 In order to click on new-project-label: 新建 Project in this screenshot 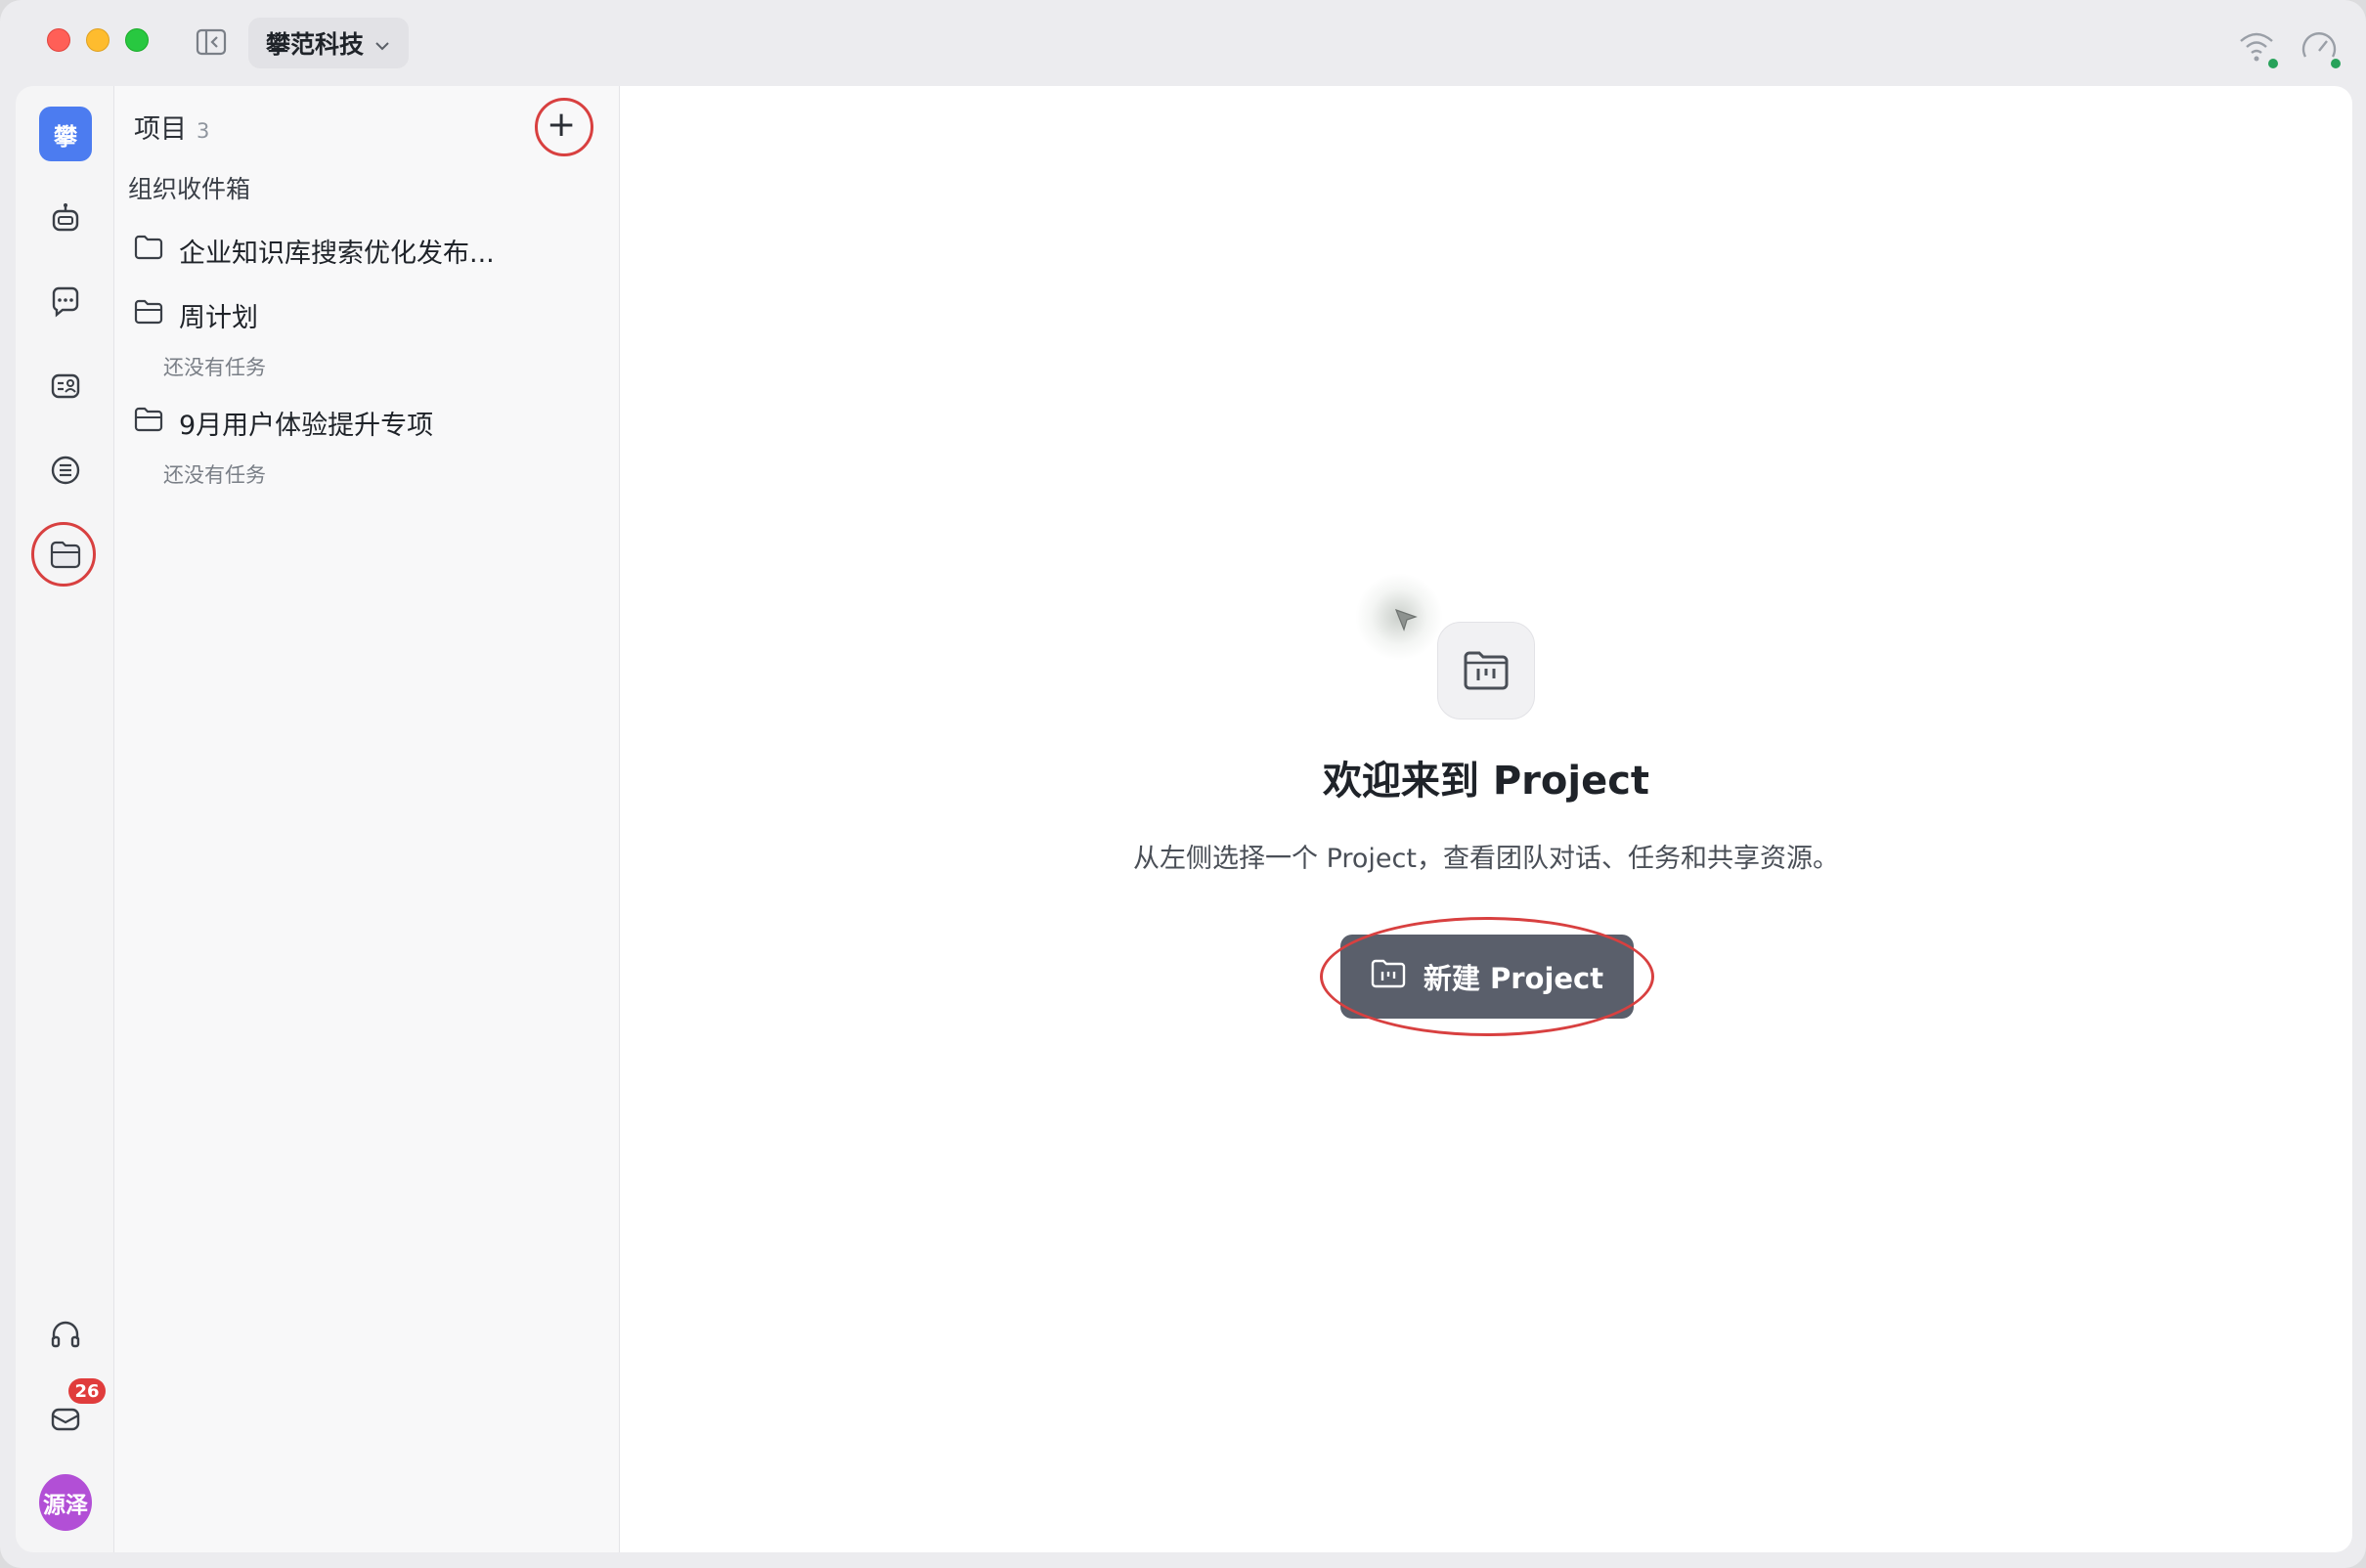, I will do `click(1513, 978)`.